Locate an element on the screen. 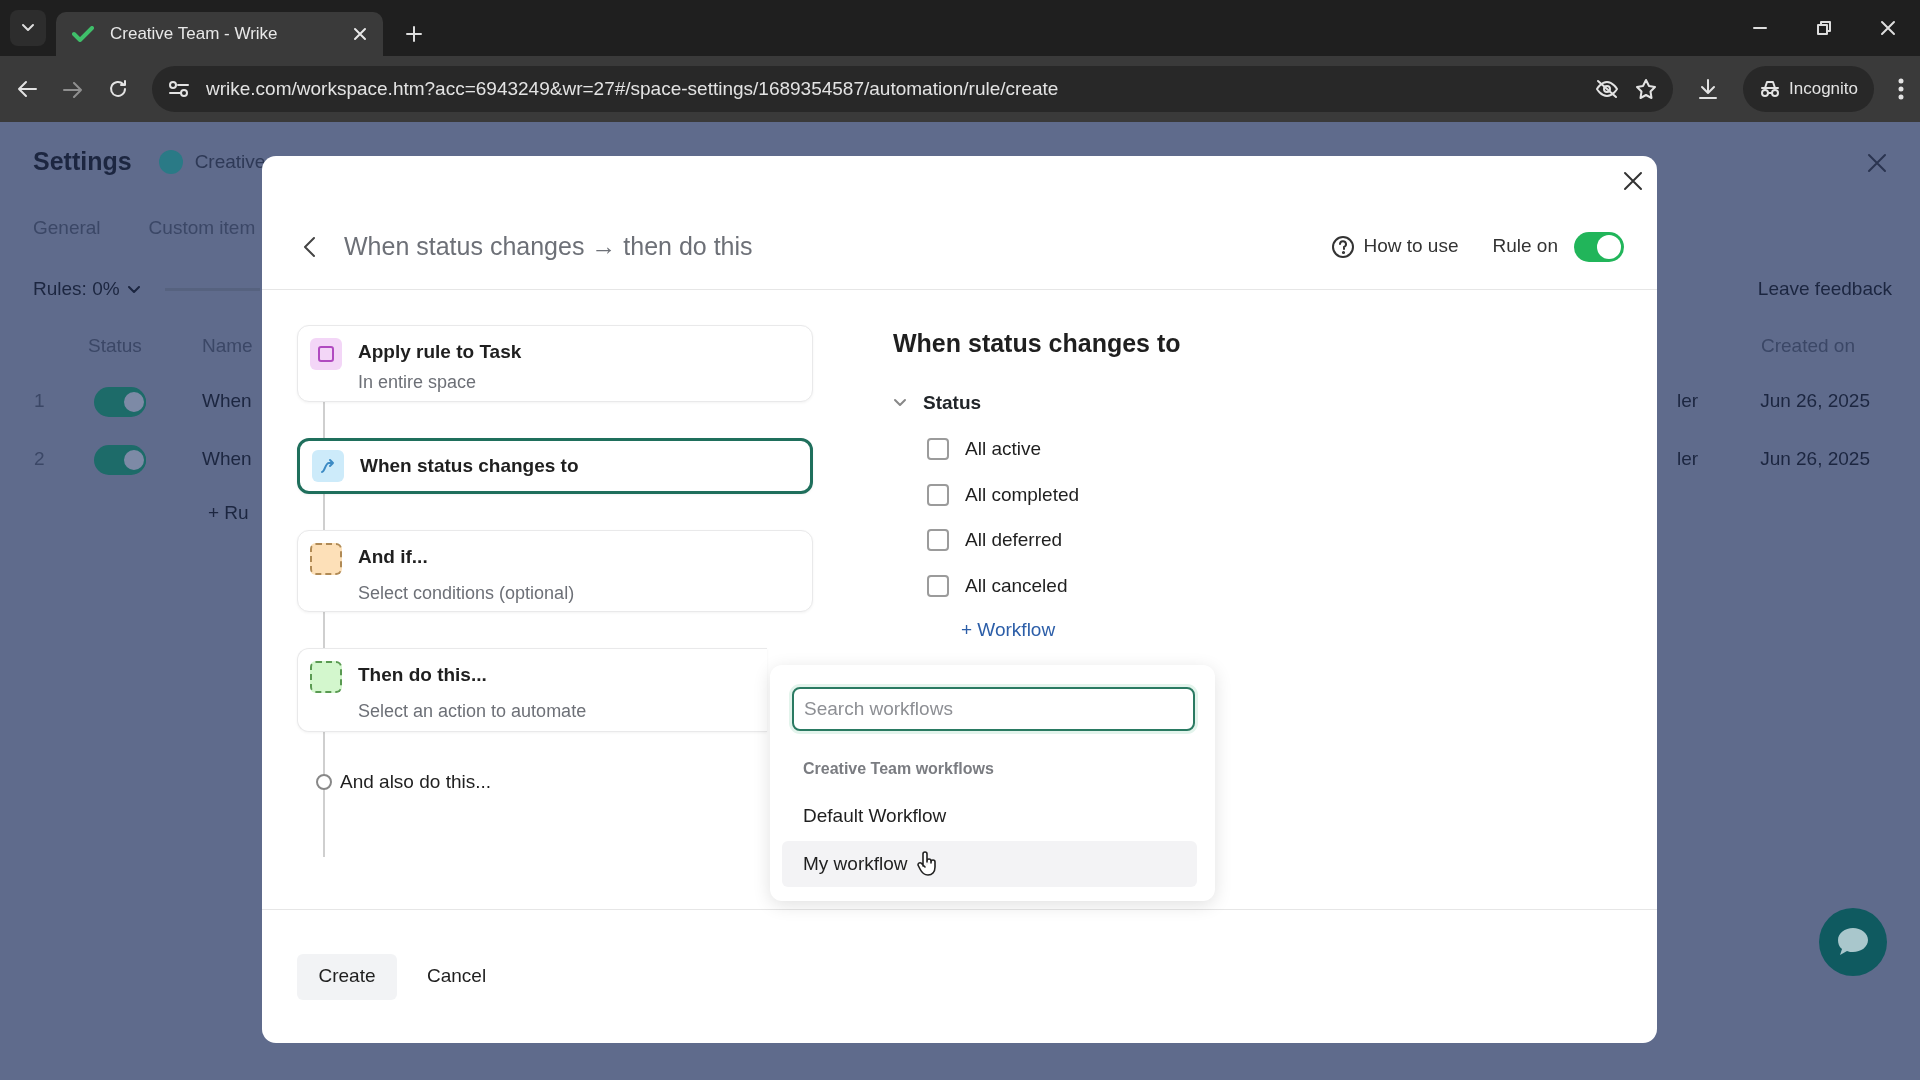  browser-tab: Creative Team - Wrike is located at coordinates (219, 34).